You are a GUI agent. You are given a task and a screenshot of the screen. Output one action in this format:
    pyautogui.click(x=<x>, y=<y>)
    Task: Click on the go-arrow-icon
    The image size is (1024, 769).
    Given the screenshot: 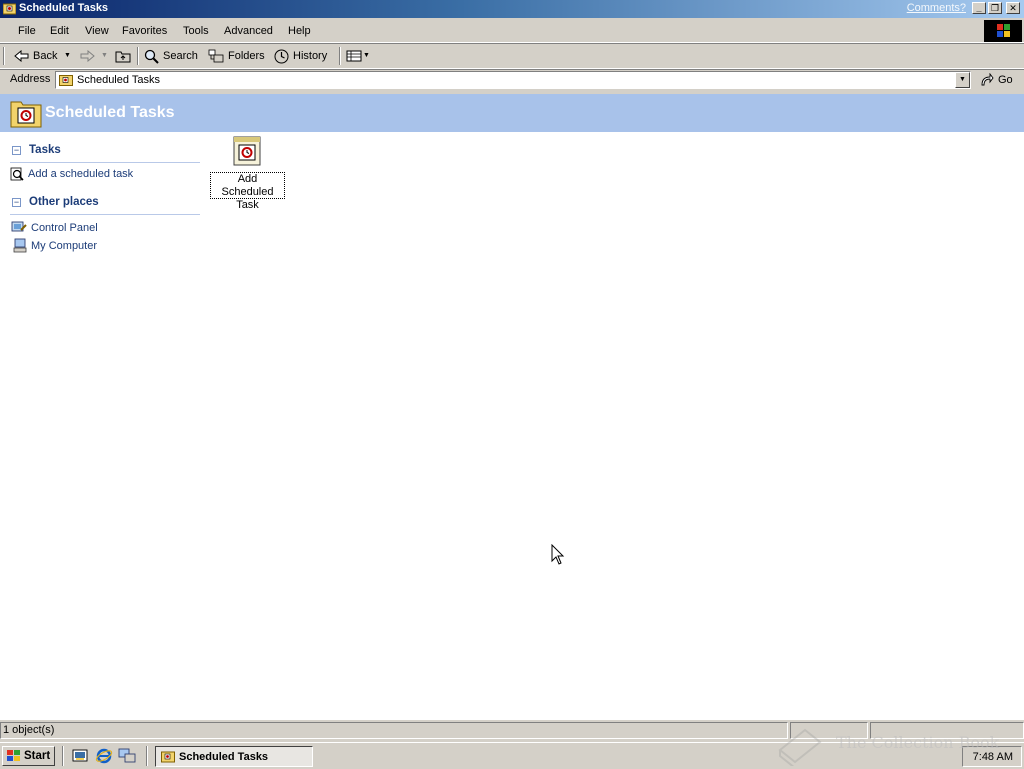 What is the action you would take?
    pyautogui.click(x=987, y=79)
    